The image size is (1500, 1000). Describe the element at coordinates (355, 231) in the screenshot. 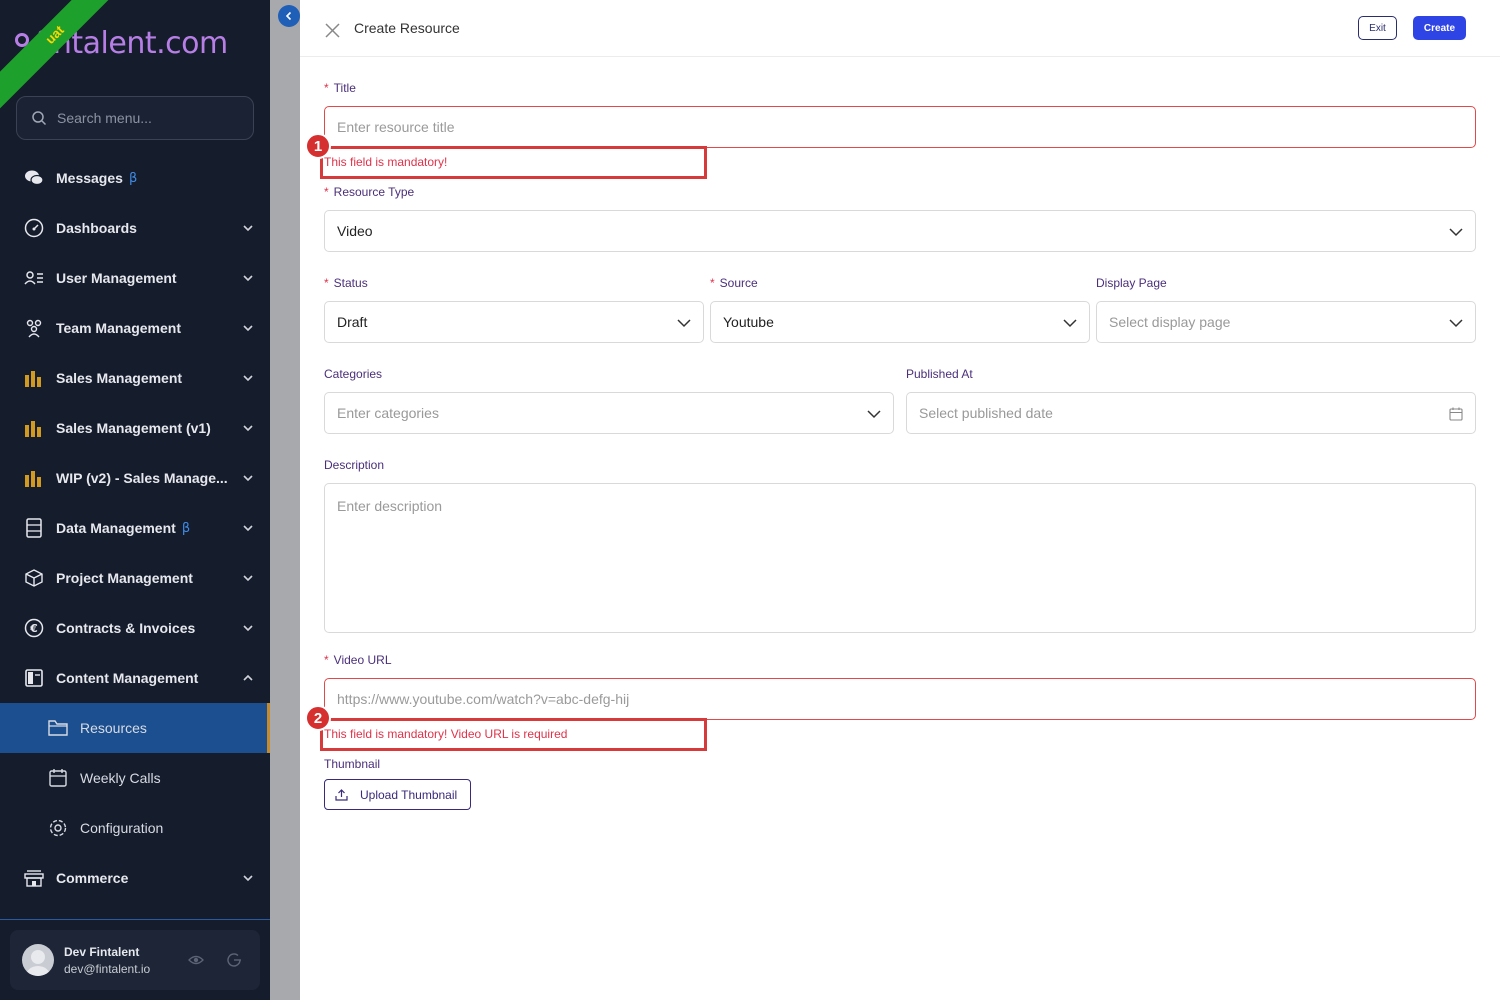

I see `resource-type-value: Video` at that location.